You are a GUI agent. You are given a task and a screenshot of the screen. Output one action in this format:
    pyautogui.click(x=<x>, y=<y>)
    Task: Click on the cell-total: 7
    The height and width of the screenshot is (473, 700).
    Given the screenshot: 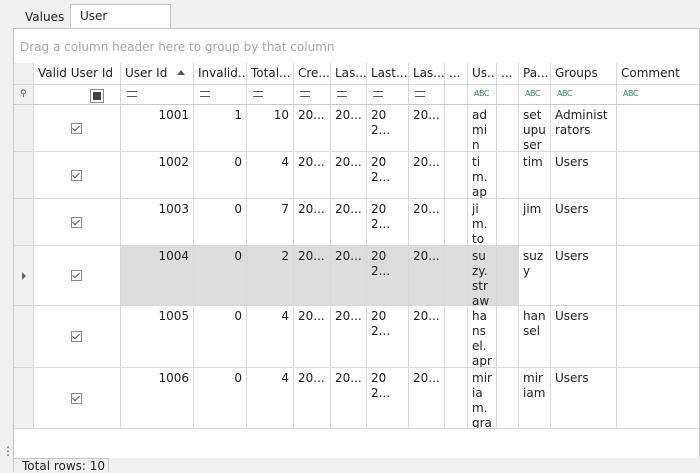 What is the action you would take?
    pyautogui.click(x=270, y=222)
    